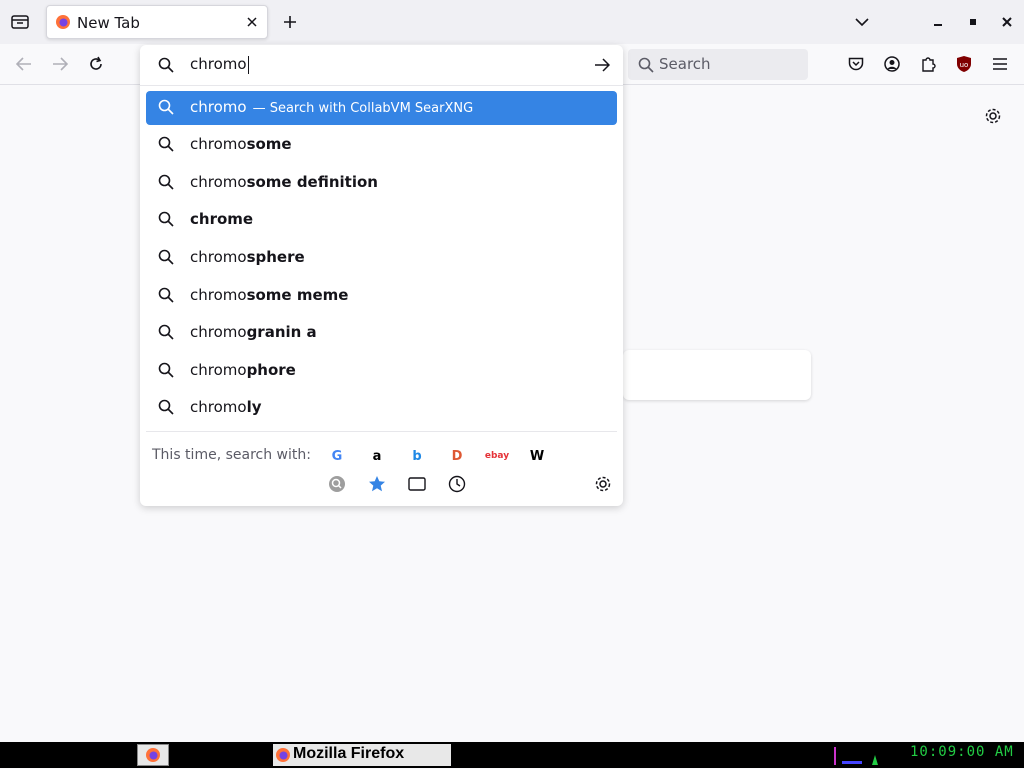 The height and width of the screenshot is (769, 1024). Describe the element at coordinates (718, 64) in the screenshot. I see `search-input: Search` at that location.